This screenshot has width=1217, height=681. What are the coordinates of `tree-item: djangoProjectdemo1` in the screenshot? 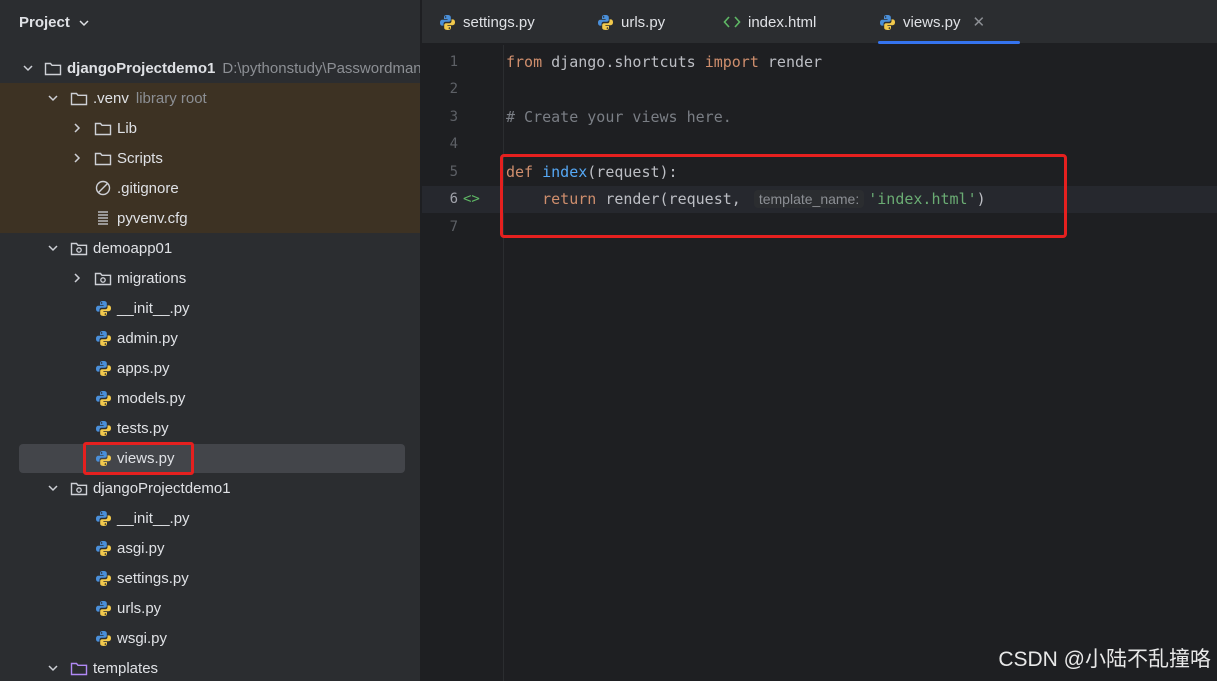 It's located at (210, 488).